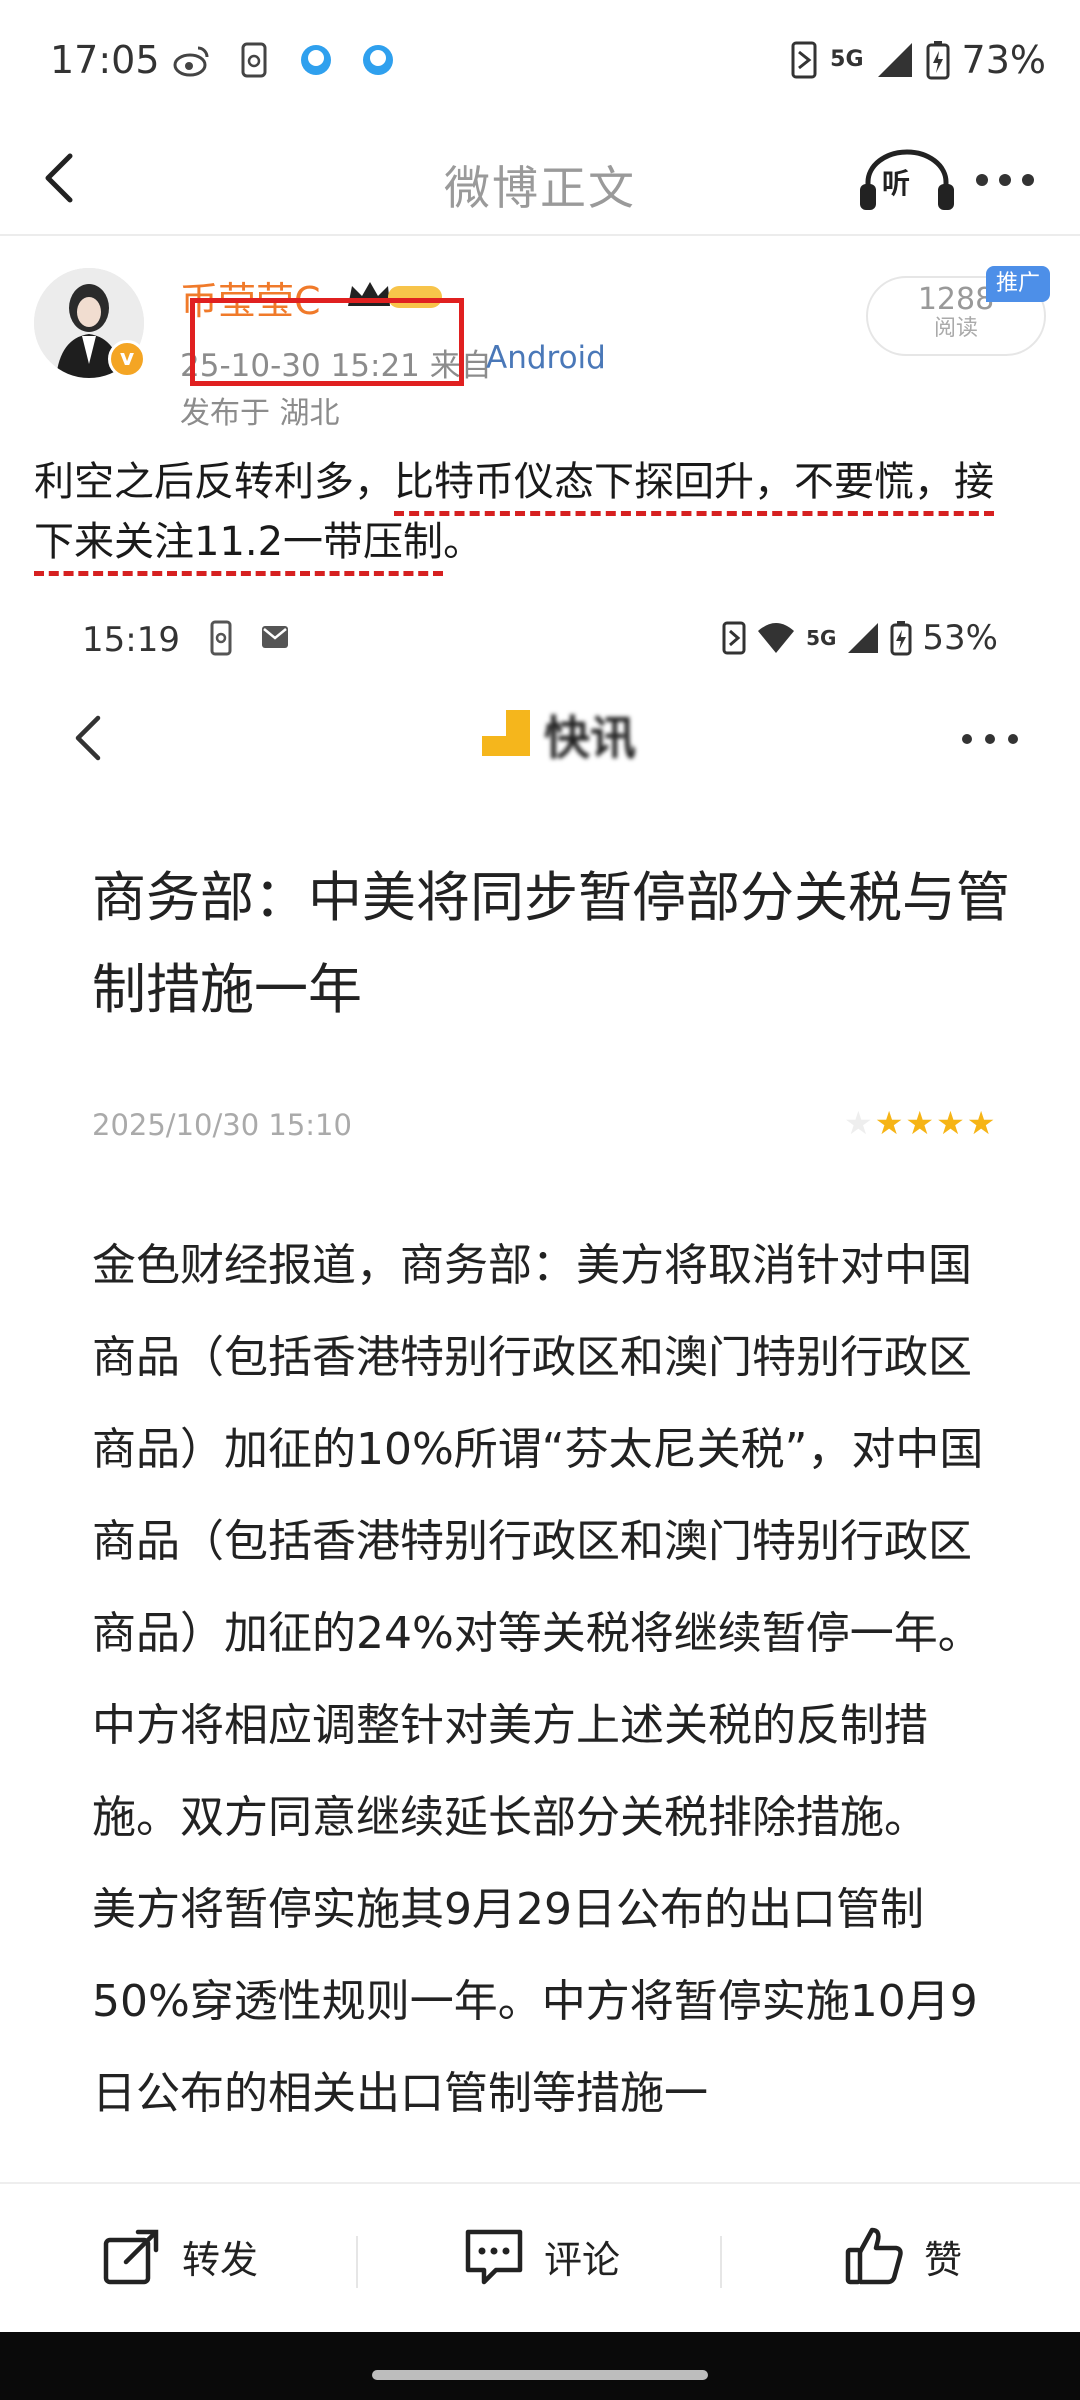  Describe the element at coordinates (88, 738) in the screenshot. I see `back-arrow-icon` at that location.